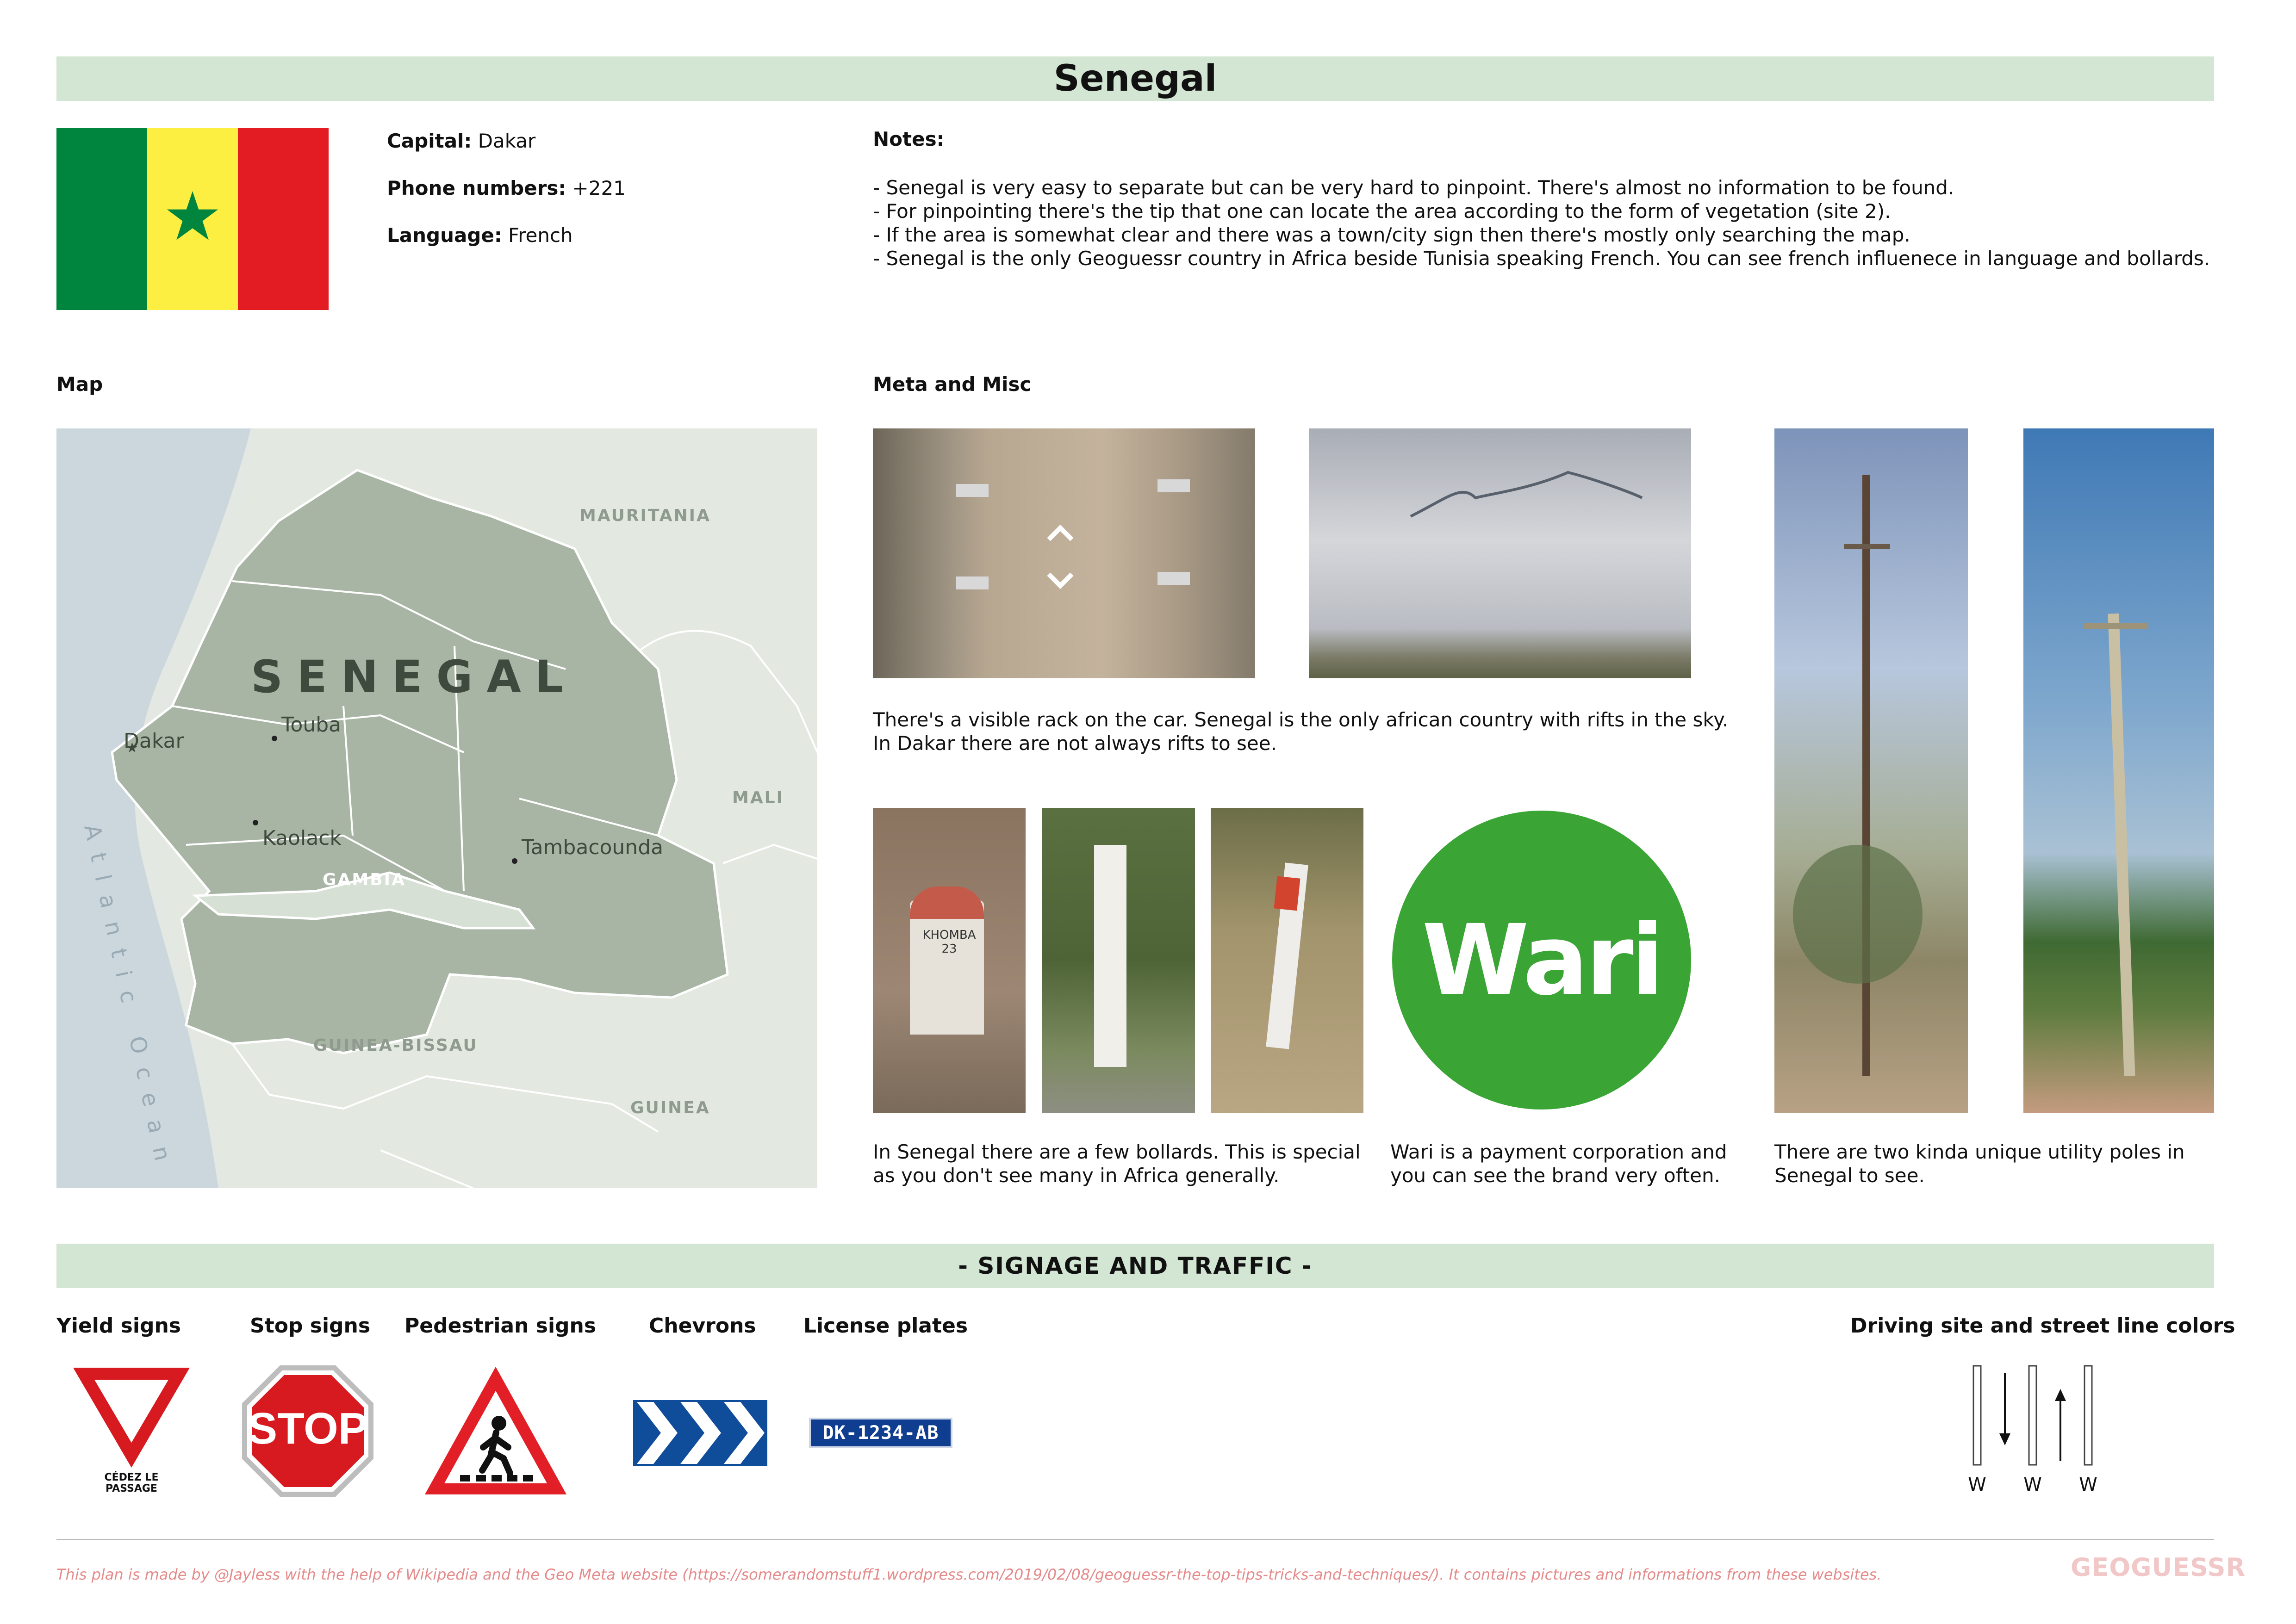  Describe the element at coordinates (495, 1431) in the screenshot. I see `pedestrian-sign` at that location.